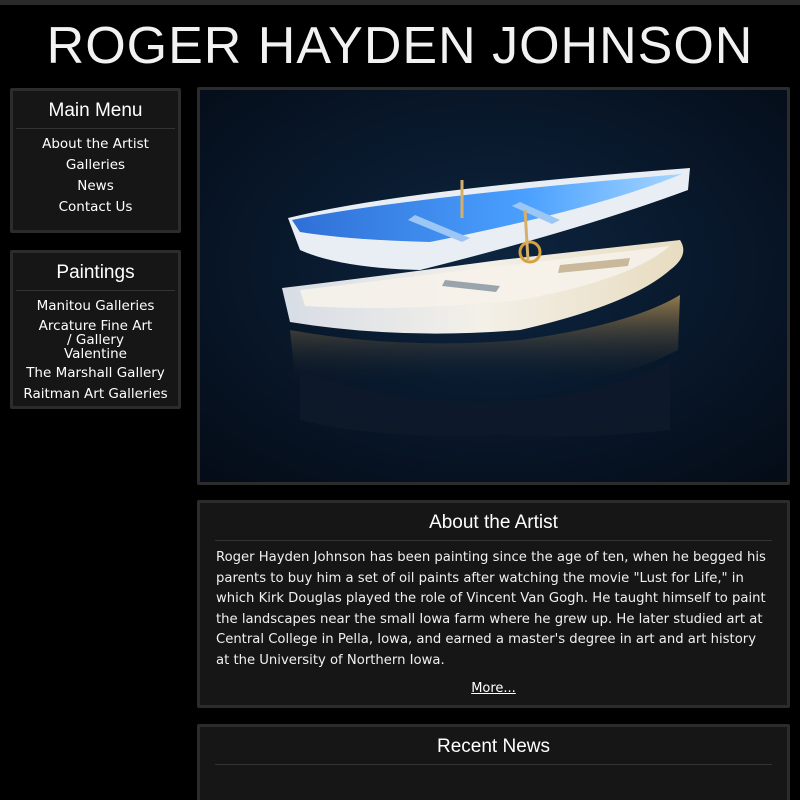 The width and height of the screenshot is (800, 800). What do you see at coordinates (493, 746) in the screenshot?
I see `news-heading: Recent News` at bounding box center [493, 746].